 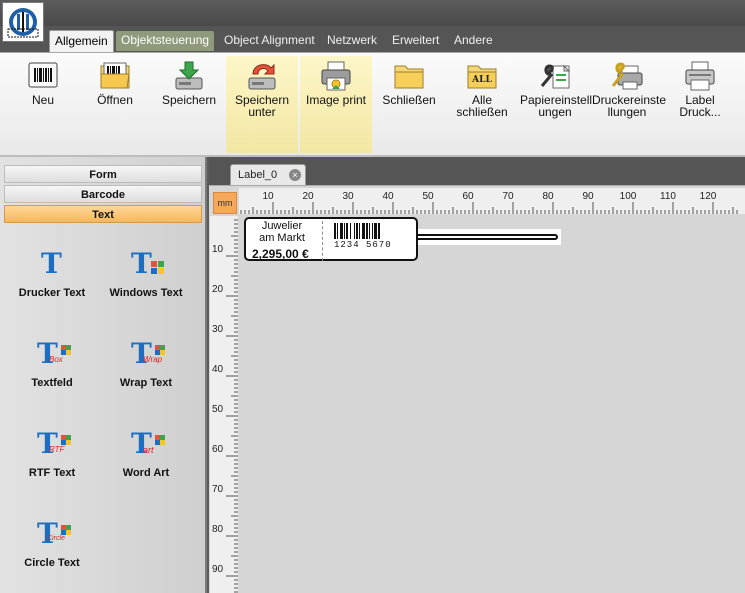 I want to click on paper-settings-label: Papiereinstell ungen, so click(x=556, y=106).